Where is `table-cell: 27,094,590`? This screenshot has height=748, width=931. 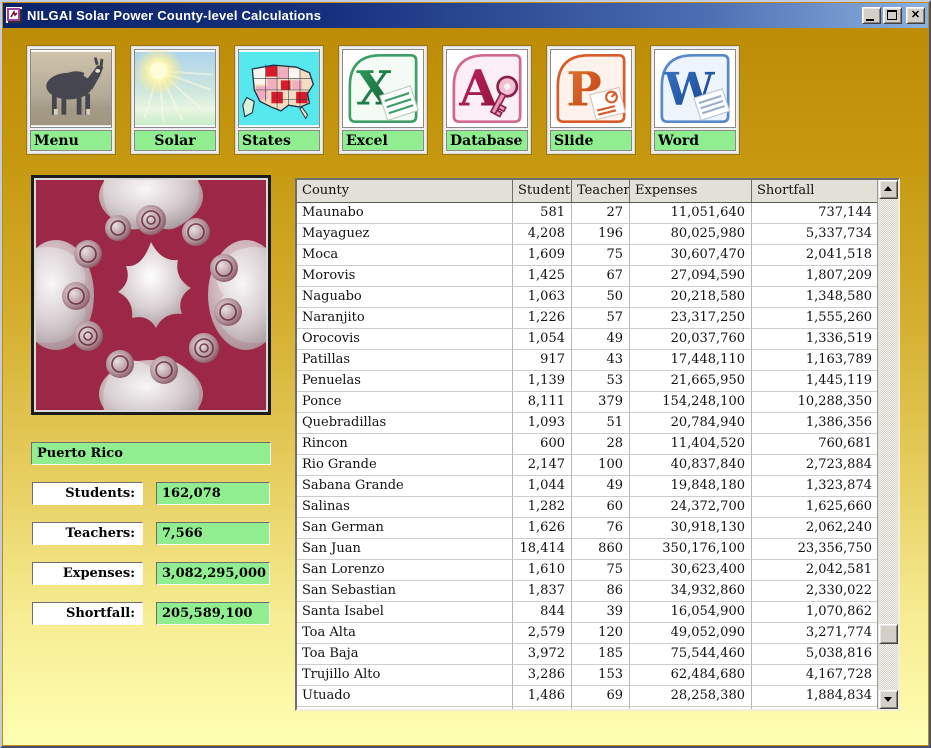 table-cell: 27,094,590 is located at coordinates (691, 276).